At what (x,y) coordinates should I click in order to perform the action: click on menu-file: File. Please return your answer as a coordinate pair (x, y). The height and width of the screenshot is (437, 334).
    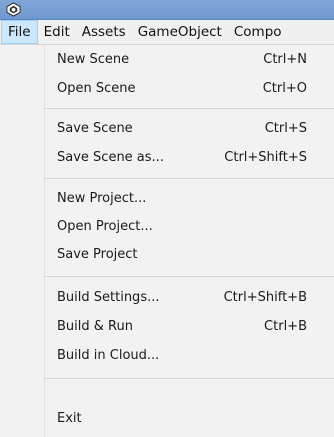
    Looking at the image, I should click on (19, 32).